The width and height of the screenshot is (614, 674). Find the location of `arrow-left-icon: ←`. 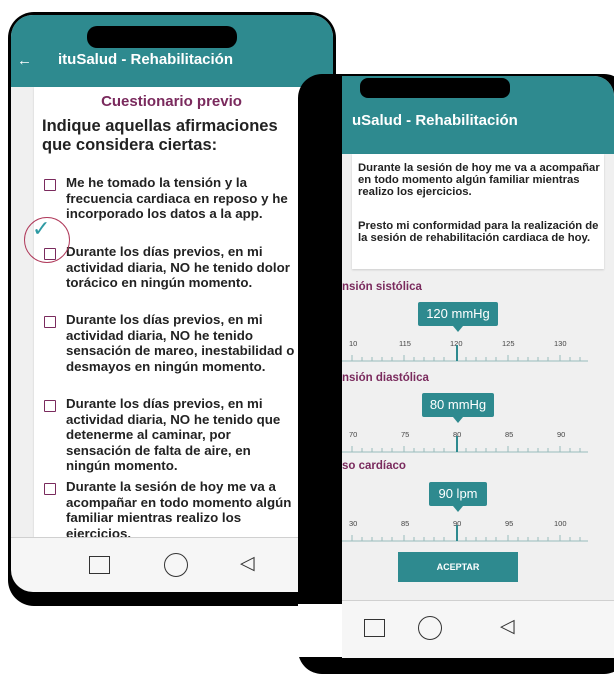

arrow-left-icon: ← is located at coordinates (24, 60).